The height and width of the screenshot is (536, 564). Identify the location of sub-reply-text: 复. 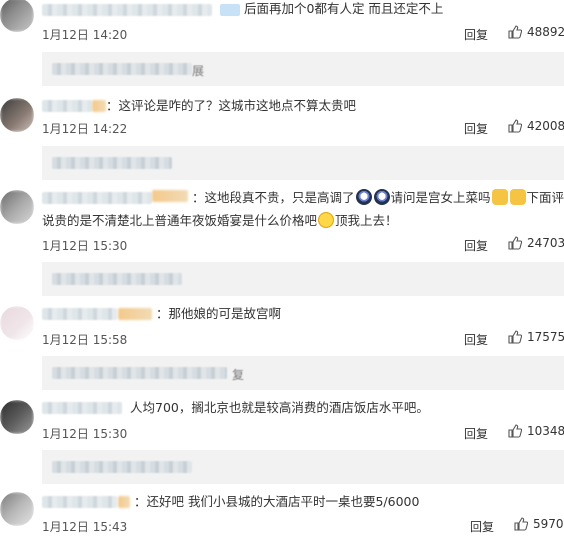
(238, 375).